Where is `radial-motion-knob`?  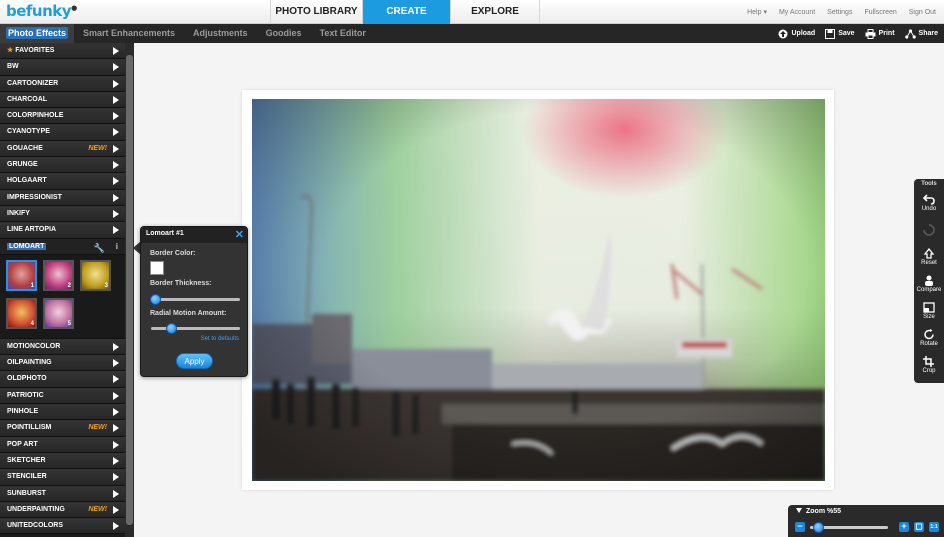 radial-motion-knob is located at coordinates (171, 328).